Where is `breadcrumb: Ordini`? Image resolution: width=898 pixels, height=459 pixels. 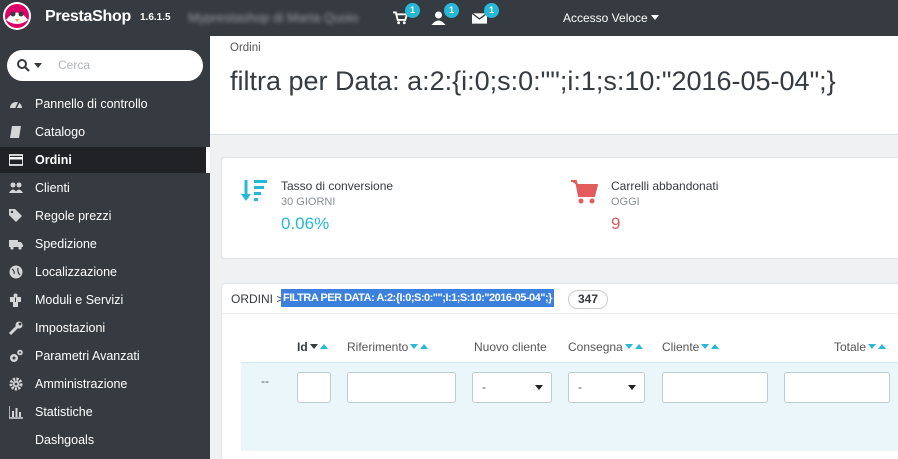 breadcrumb: Ordini is located at coordinates (245, 48).